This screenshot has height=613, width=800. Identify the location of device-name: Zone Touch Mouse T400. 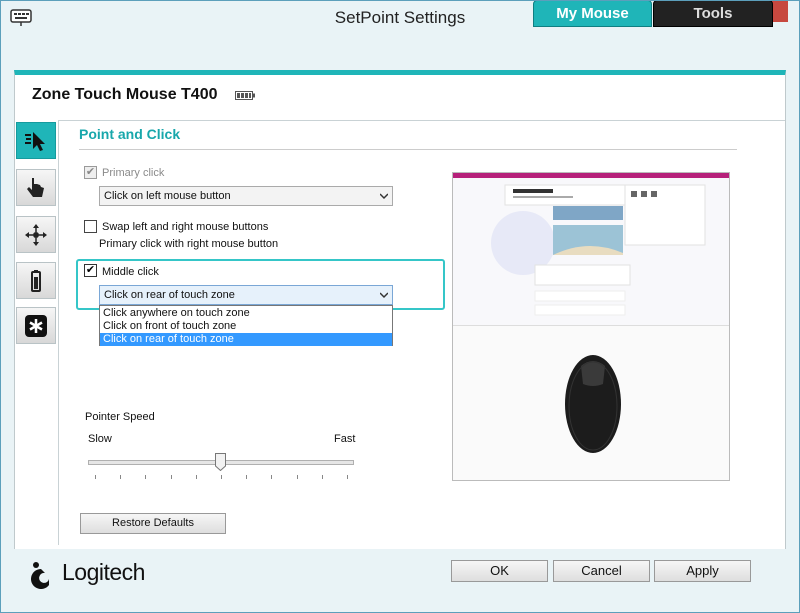
(125, 94).